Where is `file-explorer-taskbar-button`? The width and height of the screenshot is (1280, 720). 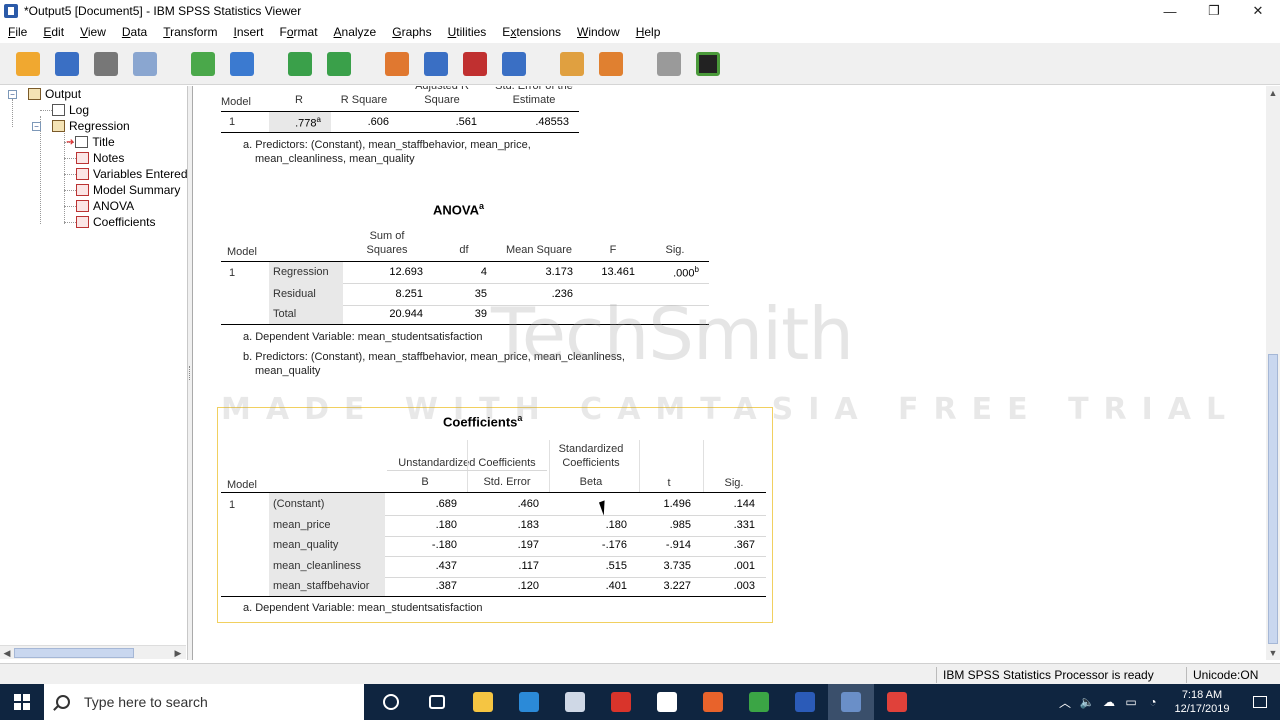 file-explorer-taskbar-button is located at coordinates (483, 702).